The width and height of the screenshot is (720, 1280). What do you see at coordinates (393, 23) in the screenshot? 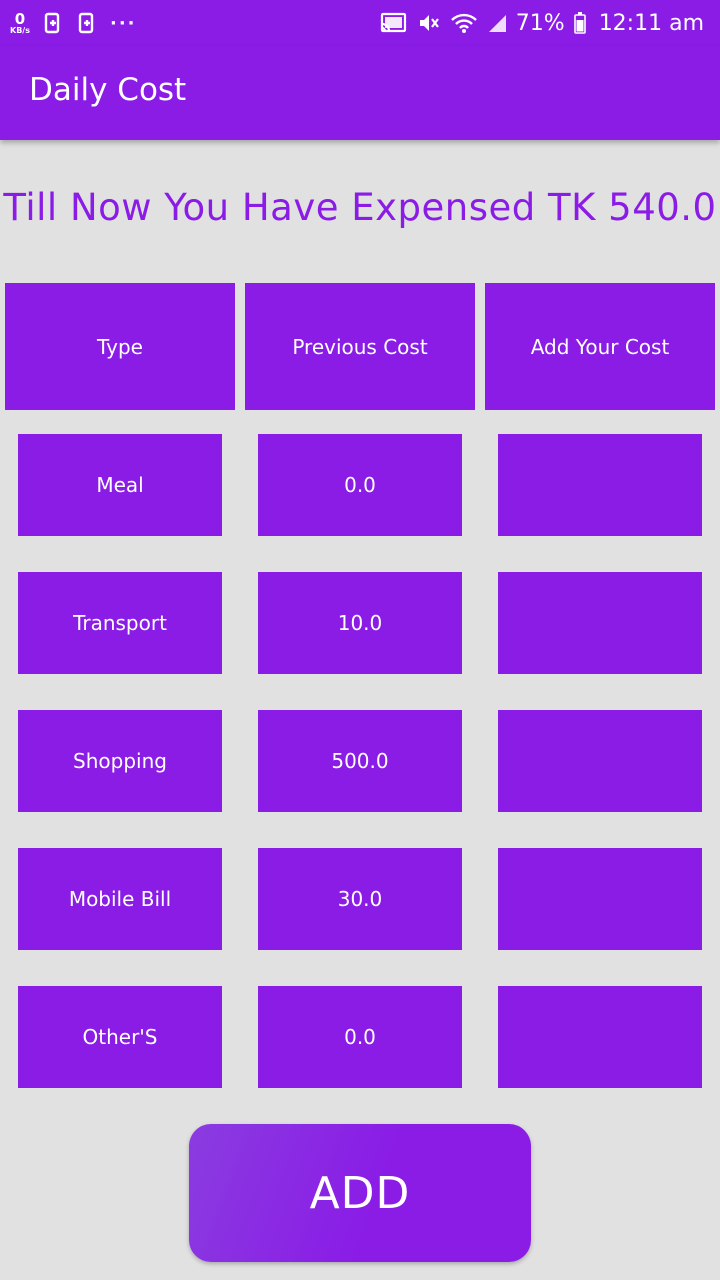
I see `cast-icon` at bounding box center [393, 23].